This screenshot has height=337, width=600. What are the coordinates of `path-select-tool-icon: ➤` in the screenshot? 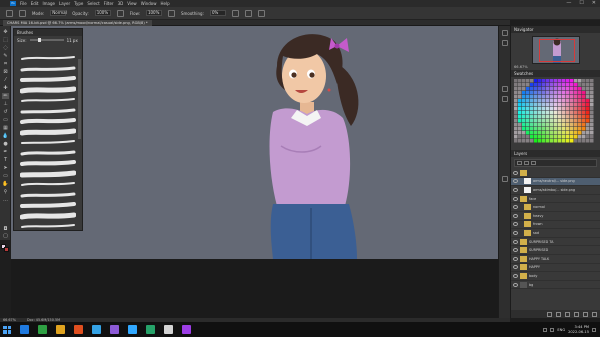 It's located at (5, 168).